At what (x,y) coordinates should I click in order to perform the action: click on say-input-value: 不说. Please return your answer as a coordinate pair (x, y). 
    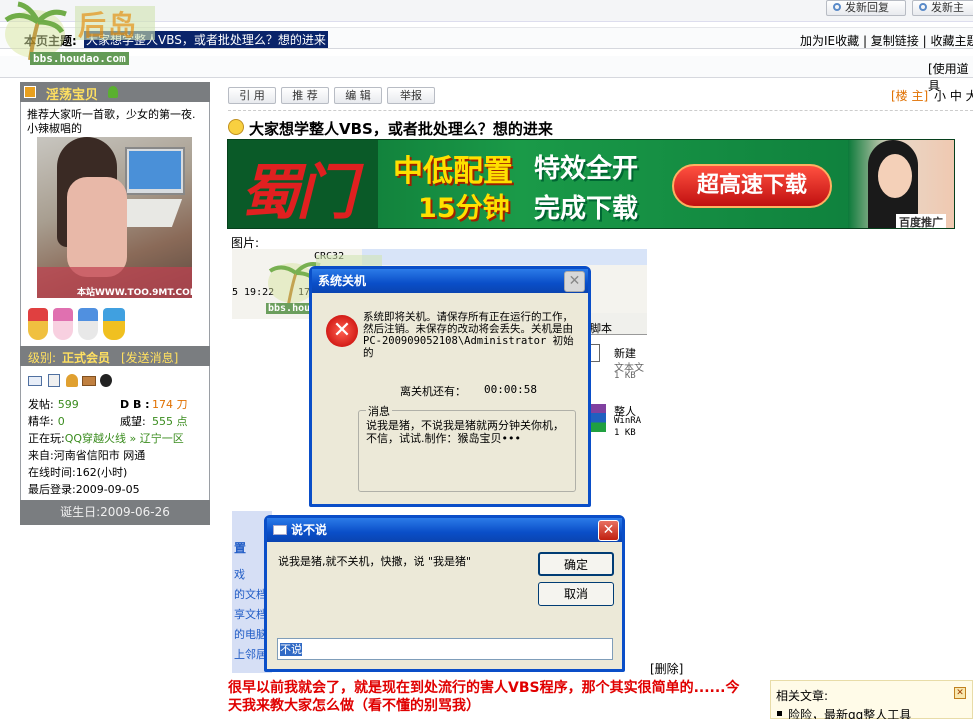
    Looking at the image, I should click on (291, 649).